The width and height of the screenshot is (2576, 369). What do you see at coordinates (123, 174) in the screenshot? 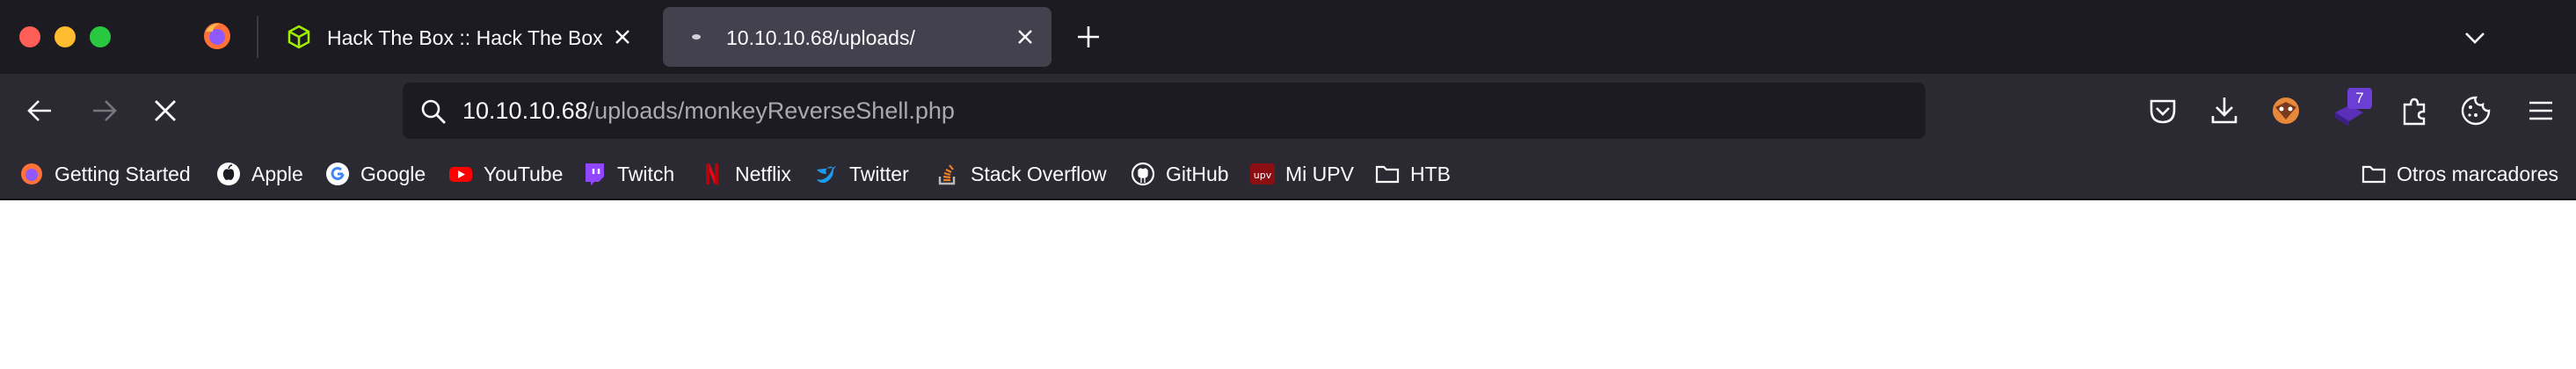
I see `bookmark-label: Getting Started` at bounding box center [123, 174].